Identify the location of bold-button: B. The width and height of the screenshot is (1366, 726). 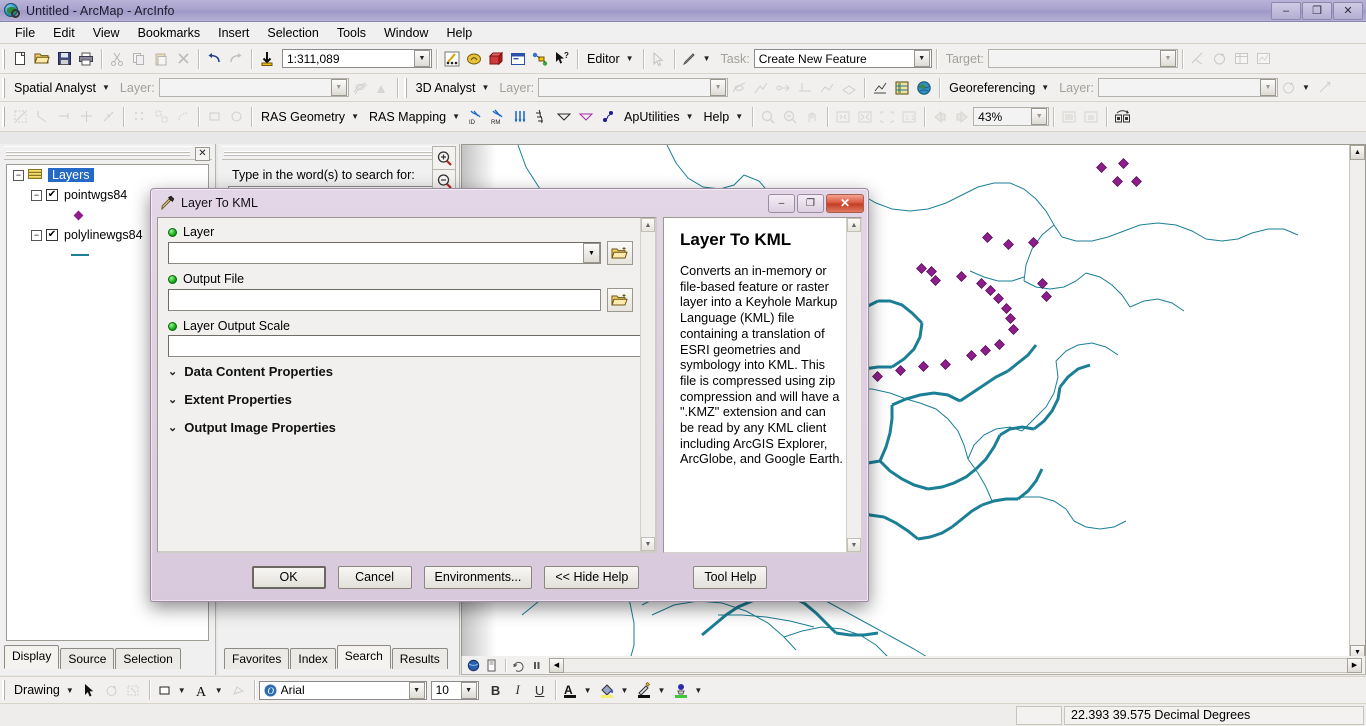
(496, 690).